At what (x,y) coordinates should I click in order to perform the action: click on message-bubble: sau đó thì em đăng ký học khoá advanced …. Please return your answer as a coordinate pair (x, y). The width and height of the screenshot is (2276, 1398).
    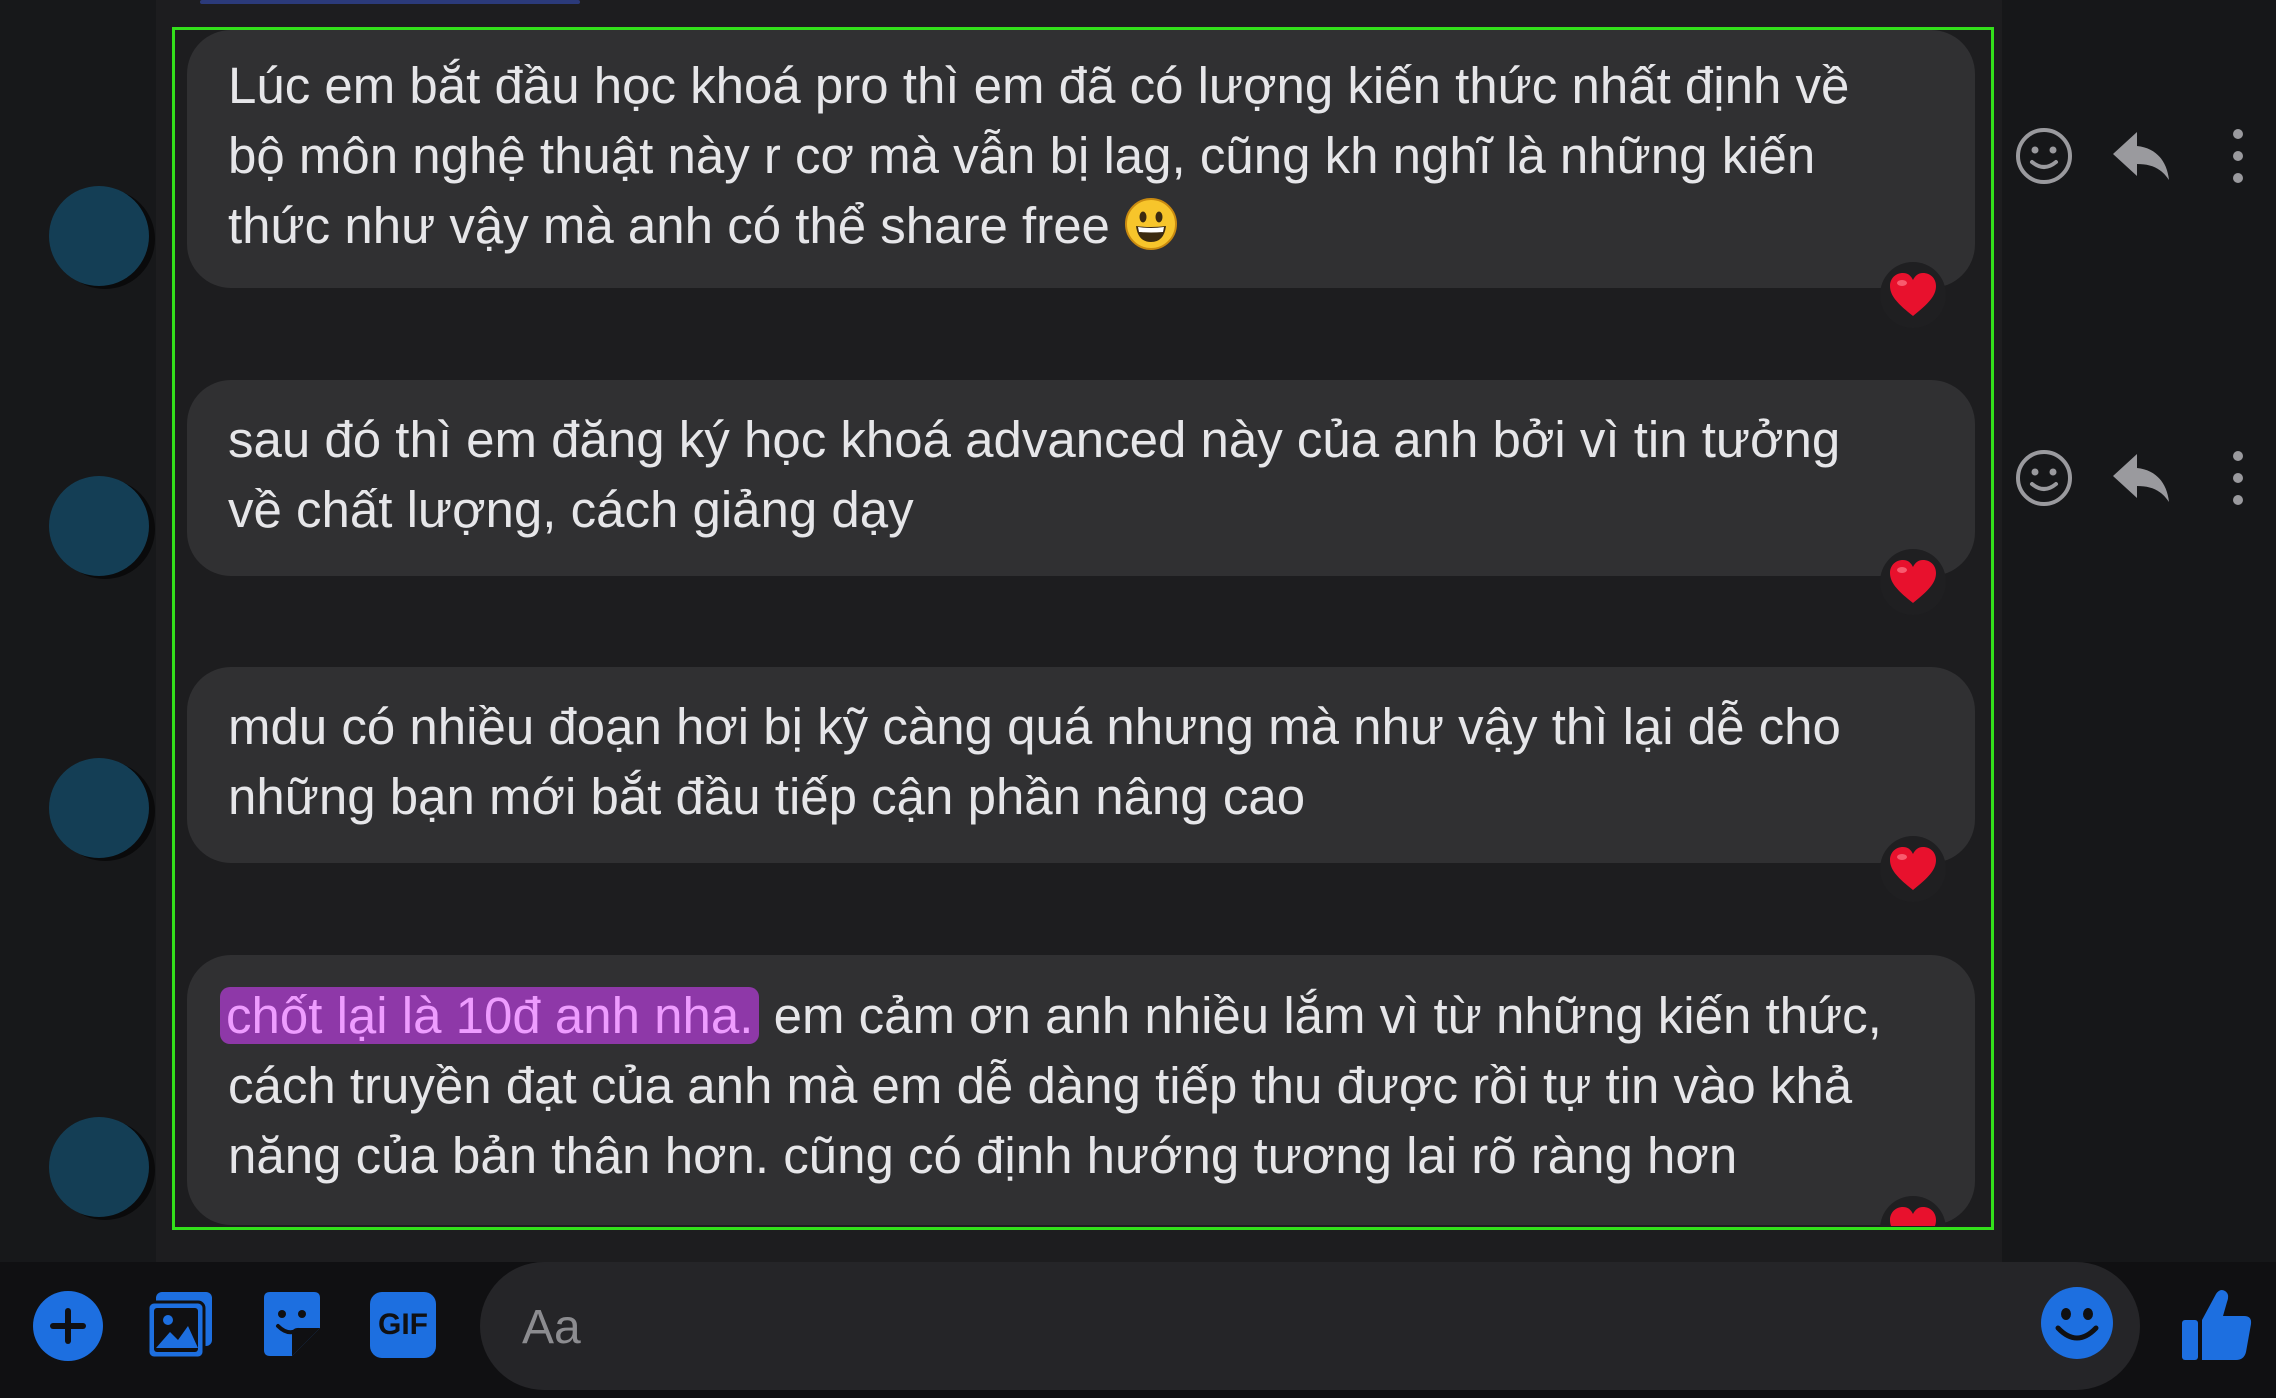
    Looking at the image, I should click on (1081, 478).